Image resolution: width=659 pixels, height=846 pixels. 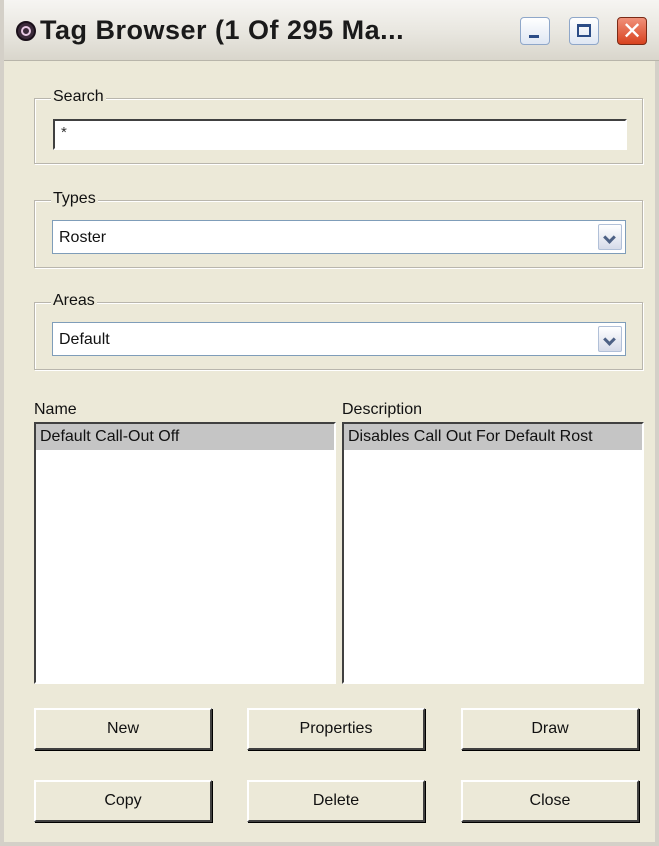 I want to click on copy-button: Copy, so click(x=123, y=801).